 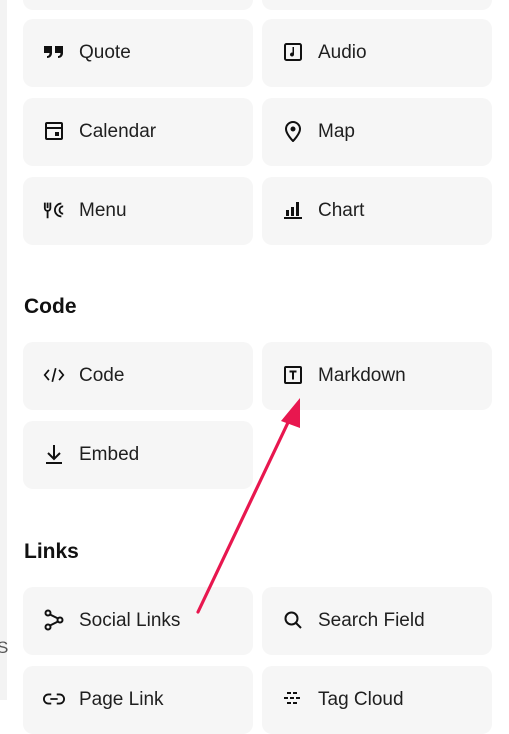 I want to click on quote-icon, so click(x=54, y=52).